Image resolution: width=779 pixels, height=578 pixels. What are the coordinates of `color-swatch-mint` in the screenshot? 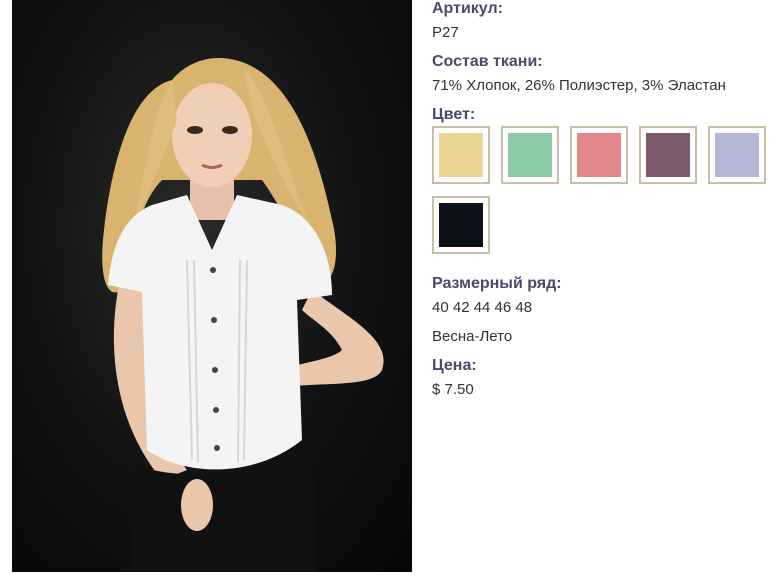 It's located at (530, 155).